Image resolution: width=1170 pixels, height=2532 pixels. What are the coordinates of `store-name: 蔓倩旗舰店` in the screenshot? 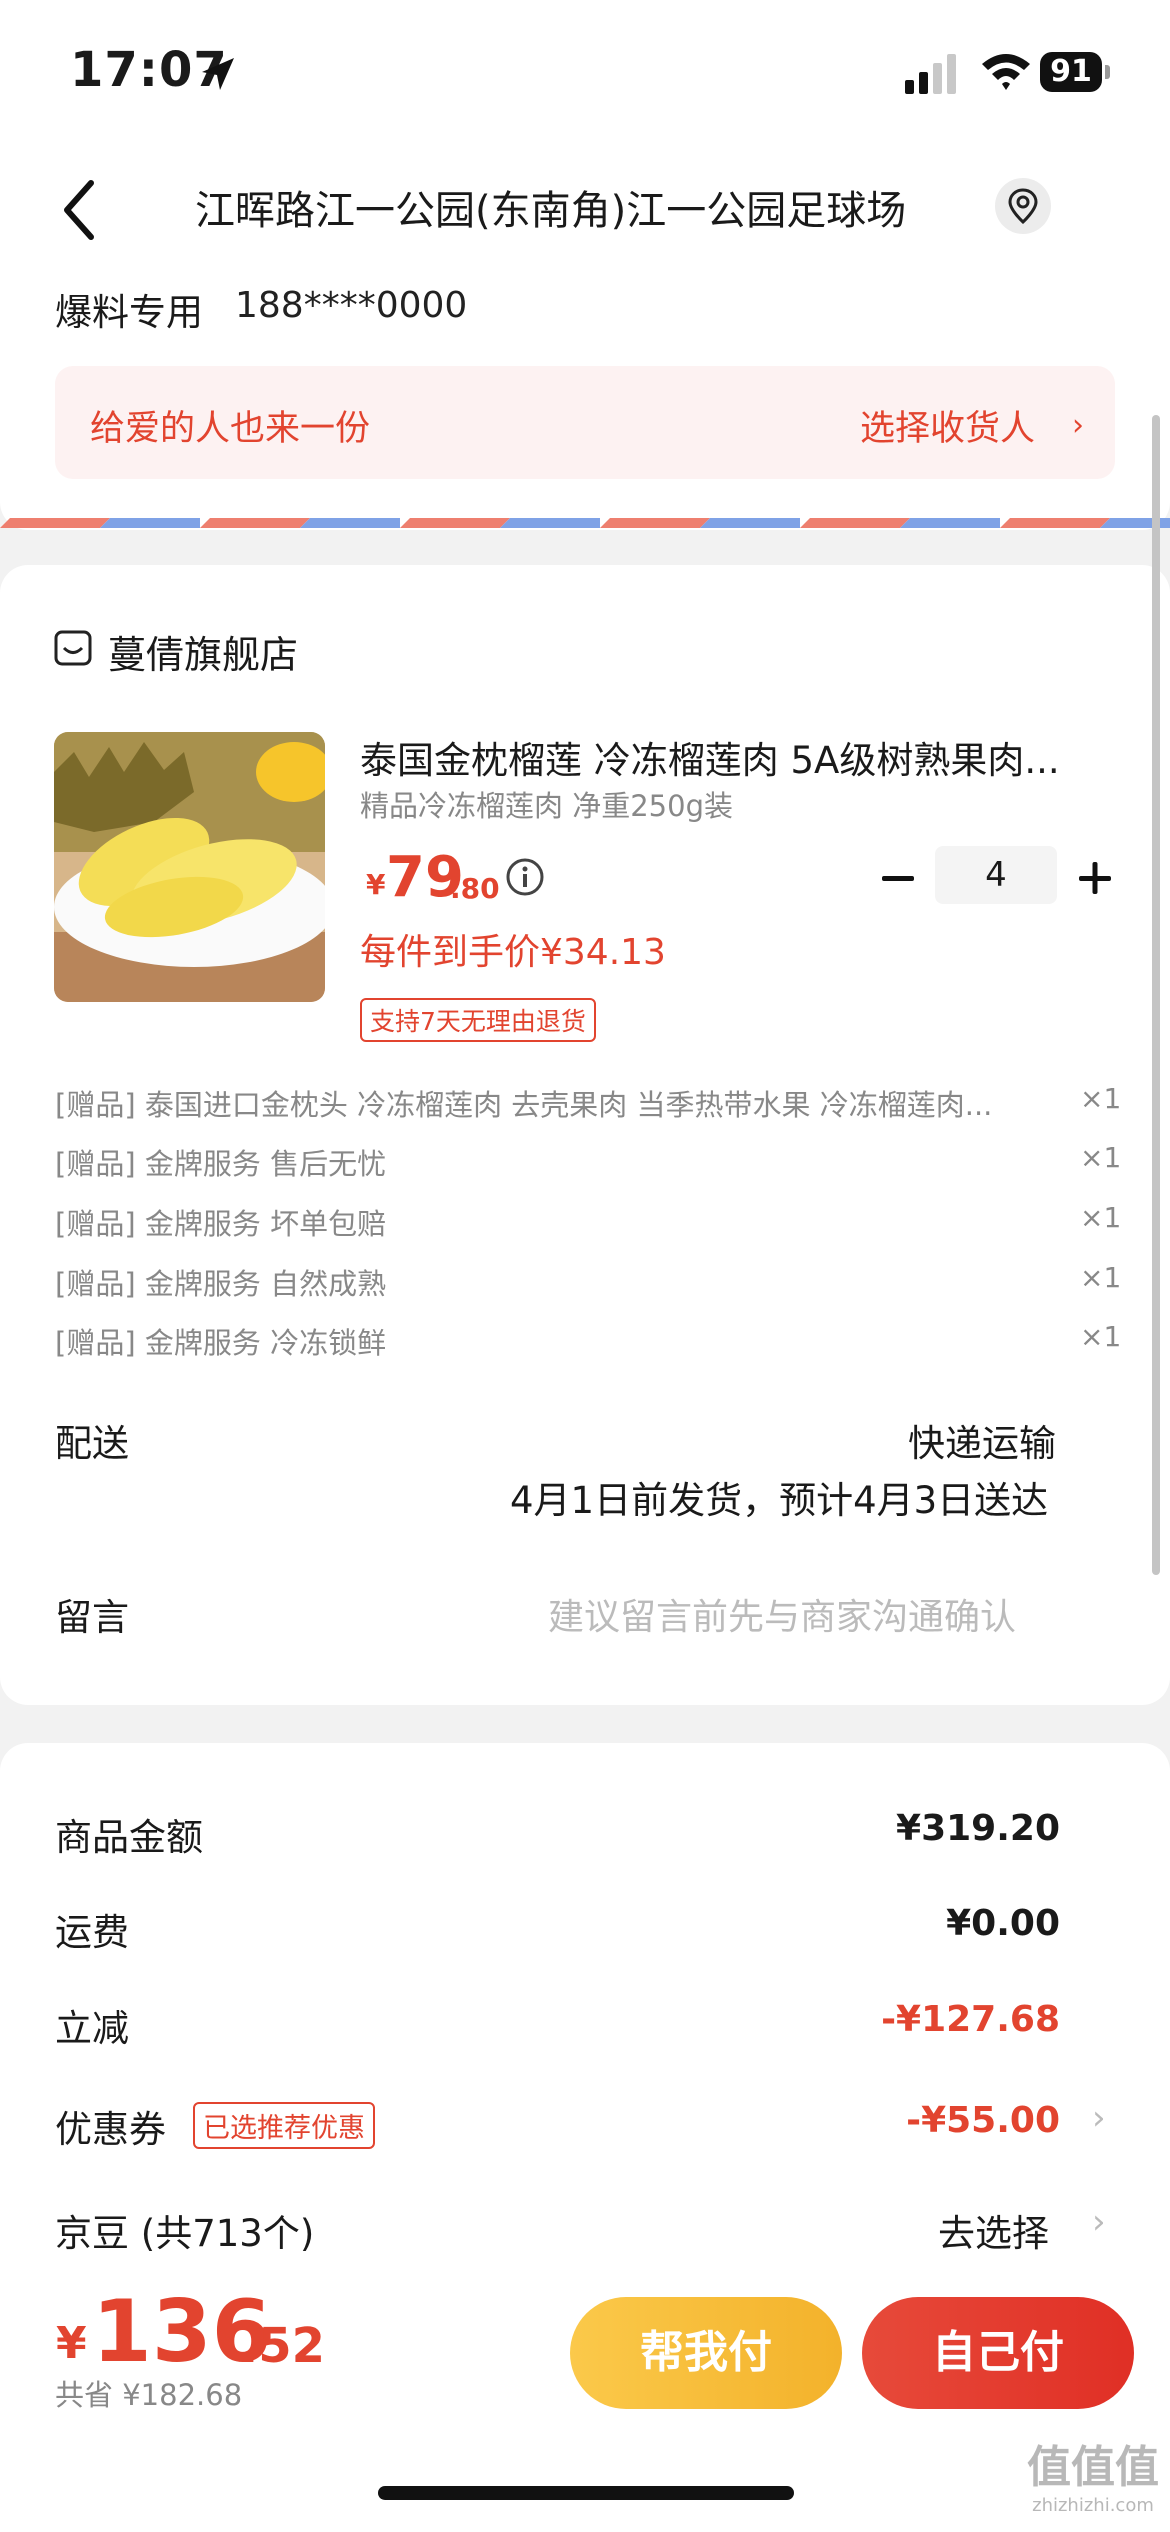 It's located at (203, 651).